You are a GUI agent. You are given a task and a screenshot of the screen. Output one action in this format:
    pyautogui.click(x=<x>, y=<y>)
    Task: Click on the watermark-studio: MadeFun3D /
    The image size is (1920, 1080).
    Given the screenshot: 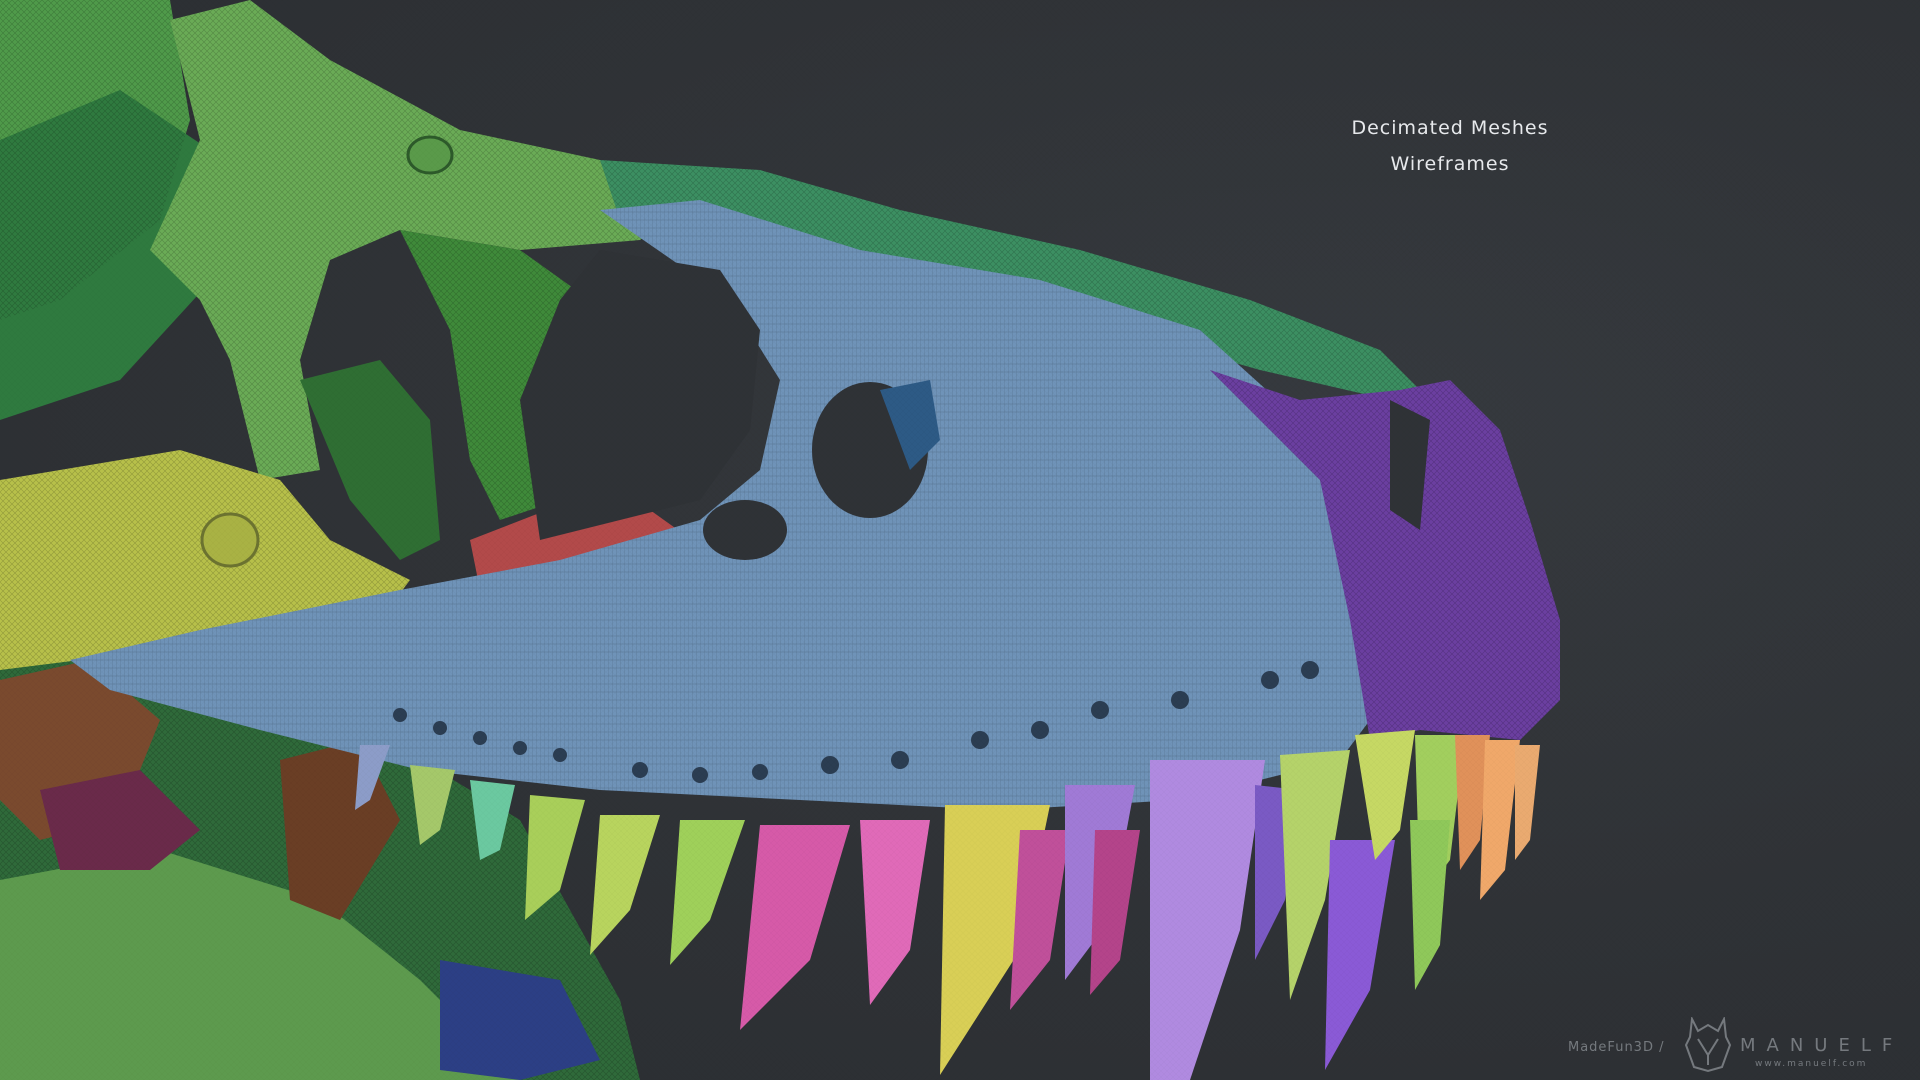 What is the action you would take?
    pyautogui.click(x=1616, y=1047)
    